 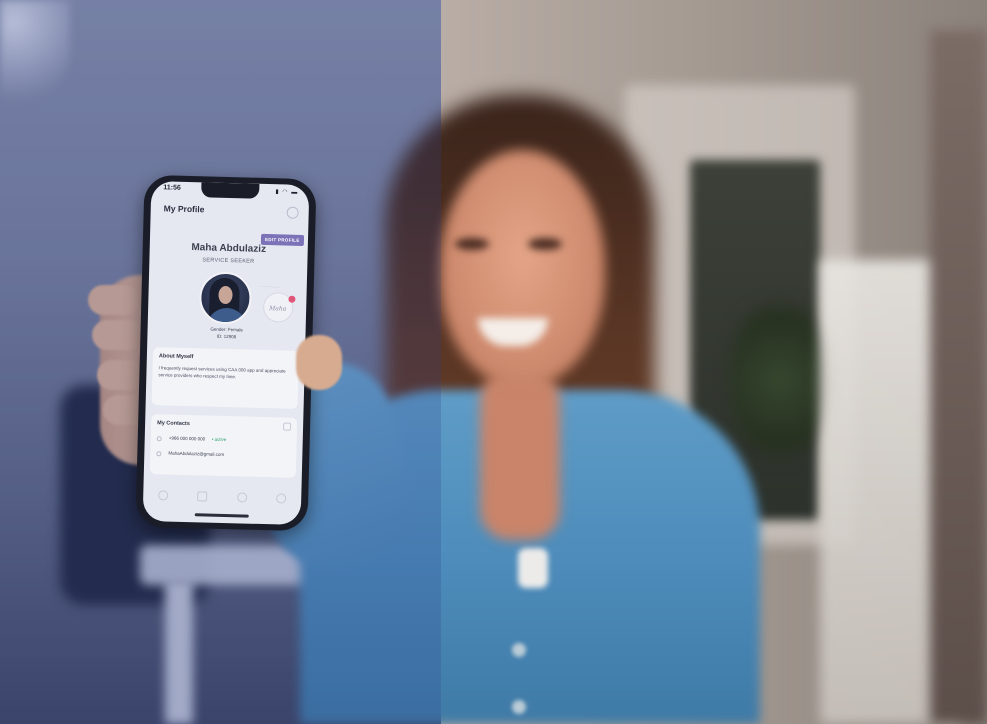 What do you see at coordinates (287, 426) in the screenshot?
I see `edit-contacts-icon` at bounding box center [287, 426].